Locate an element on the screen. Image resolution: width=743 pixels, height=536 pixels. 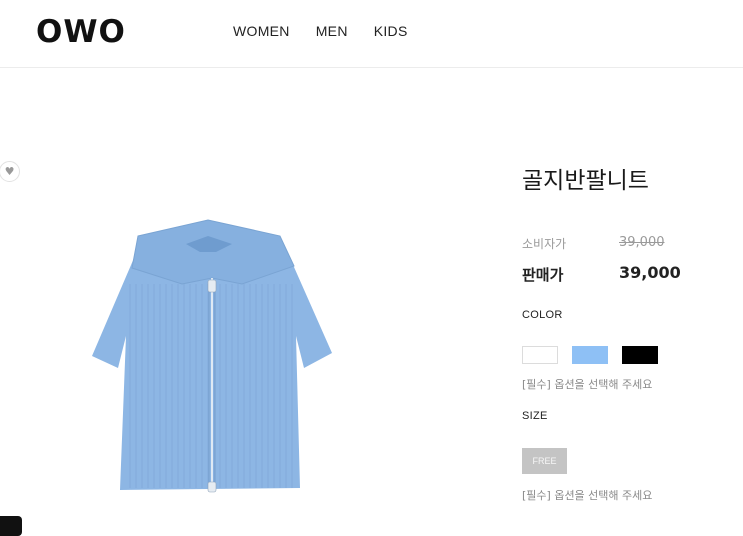
main-nav: WOMEN MEN KIDS is located at coordinates (320, 31).